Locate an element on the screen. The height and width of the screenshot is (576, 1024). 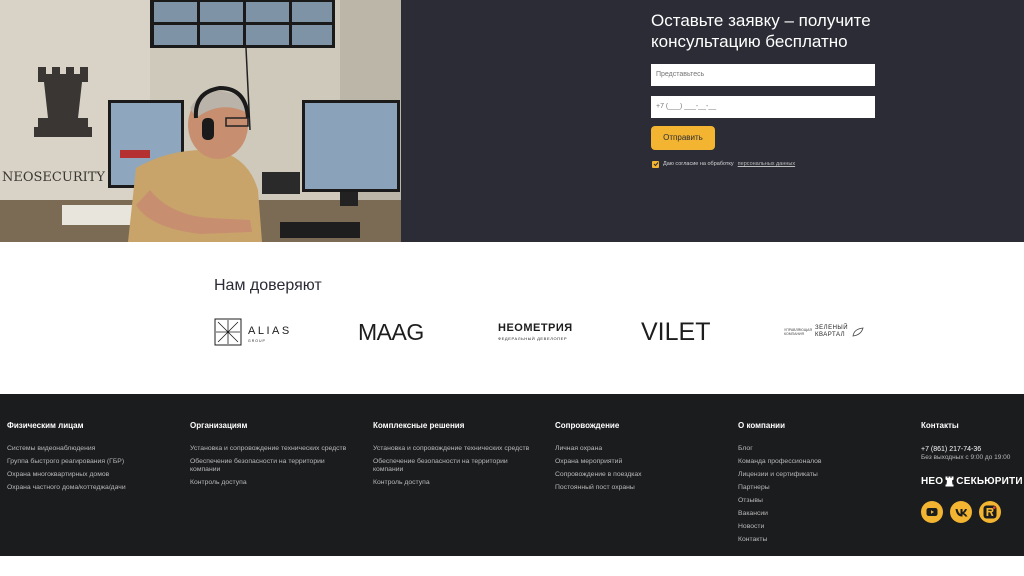
footer-link: Сопровождение в поездках is located at coordinates (635, 475).